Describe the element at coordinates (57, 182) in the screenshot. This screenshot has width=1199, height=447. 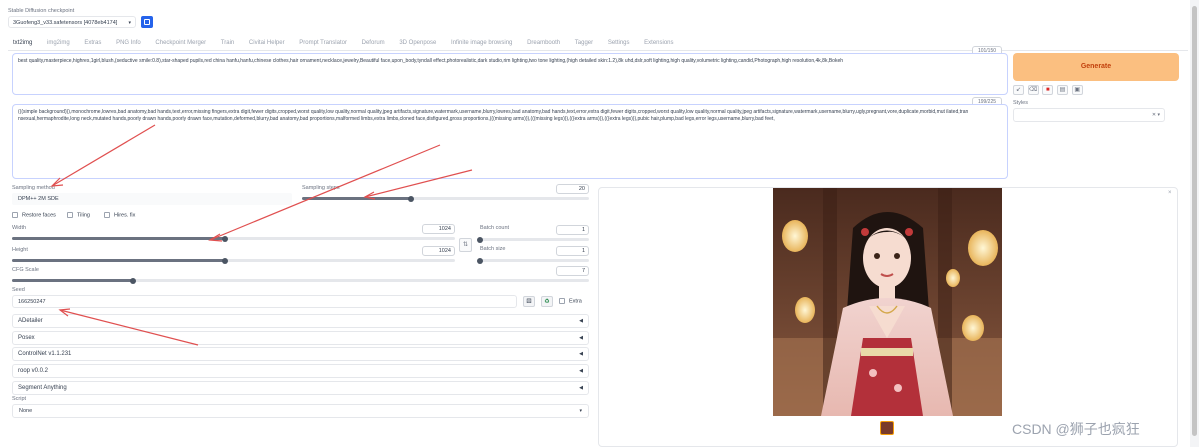
I see `arrowhead` at that location.